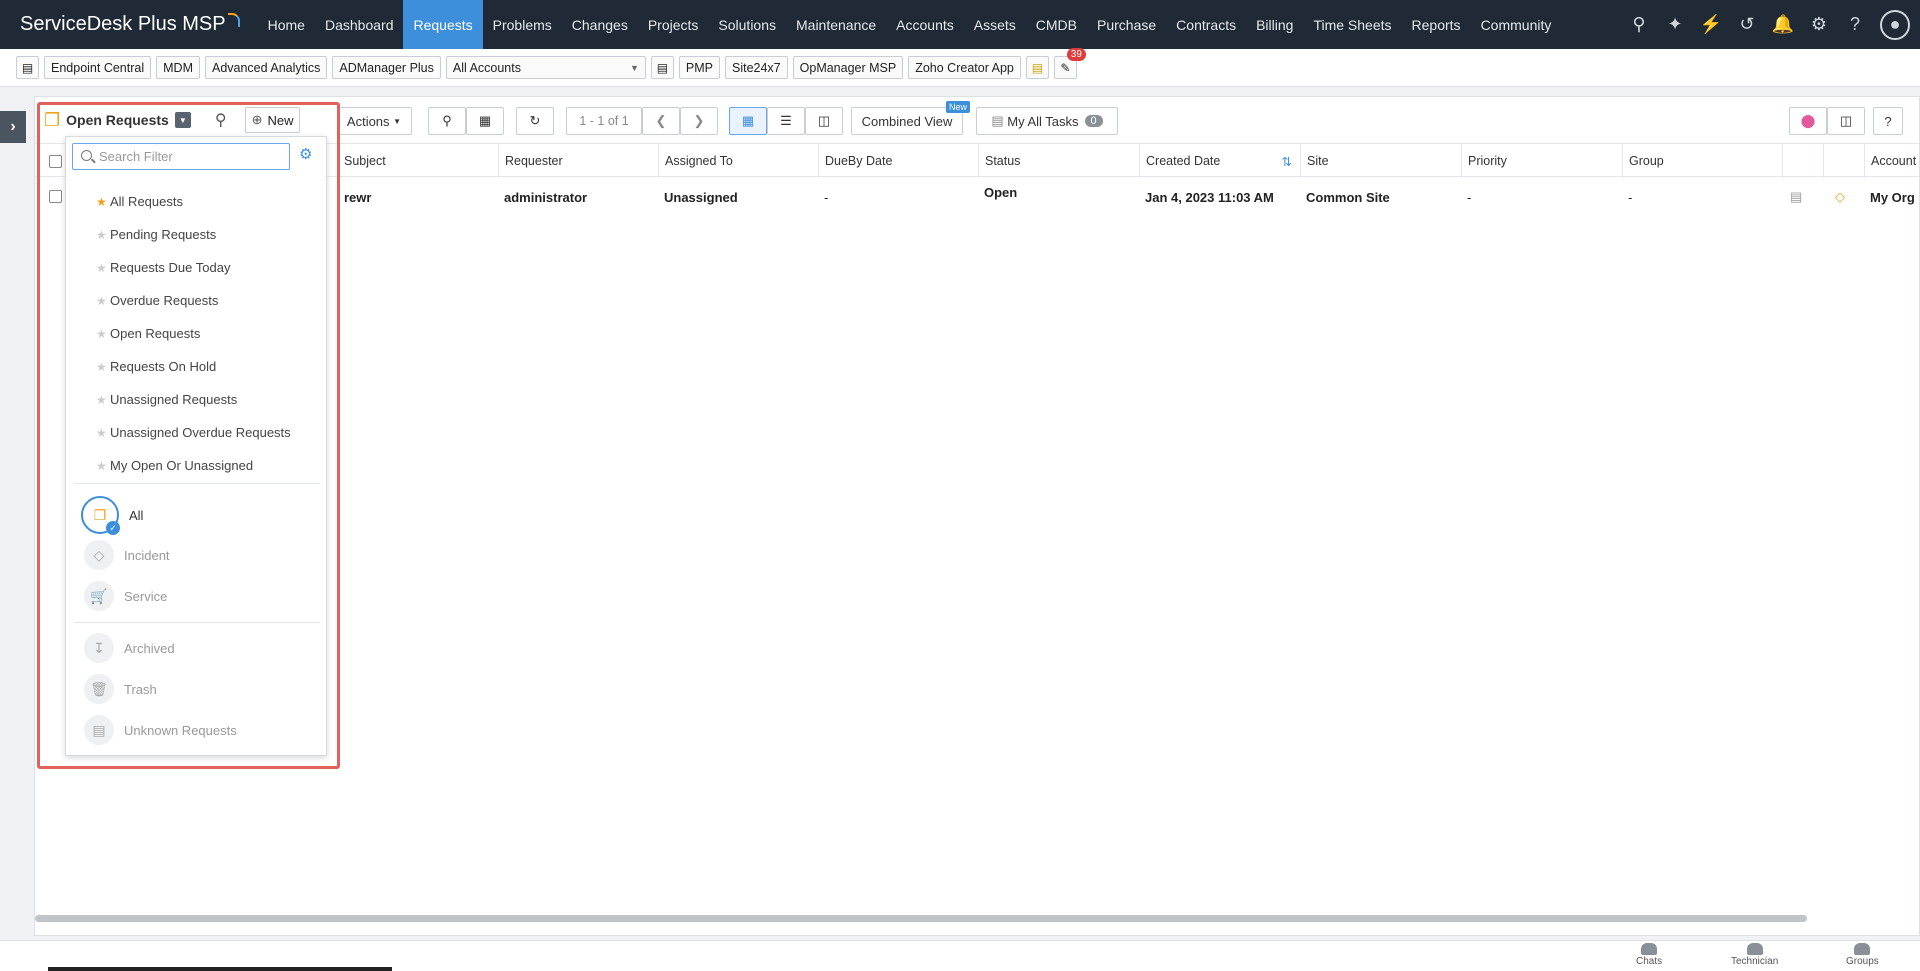 The image size is (1920, 971). What do you see at coordinates (386, 67) in the screenshot?
I see `admanager-plus-button: ADManager Plus` at bounding box center [386, 67].